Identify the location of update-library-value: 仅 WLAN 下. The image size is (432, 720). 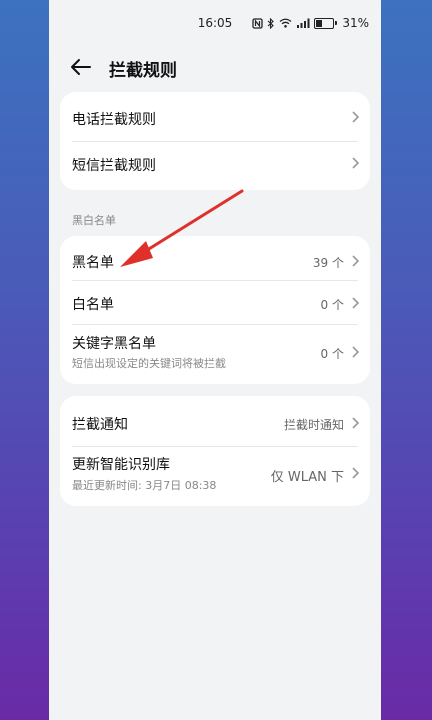
(307, 477).